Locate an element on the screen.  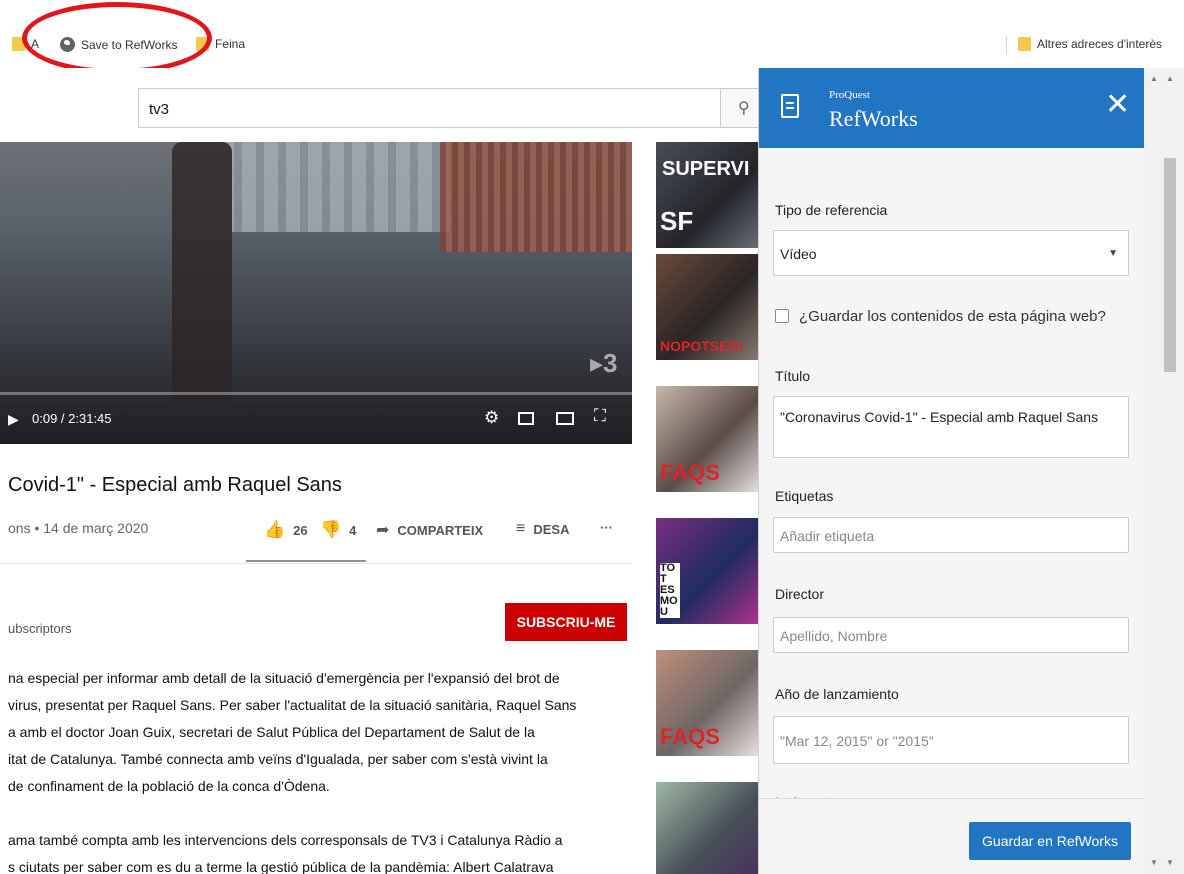
save-to-refworks-button: Guardar en RefWorks is located at coordinates (1050, 841).